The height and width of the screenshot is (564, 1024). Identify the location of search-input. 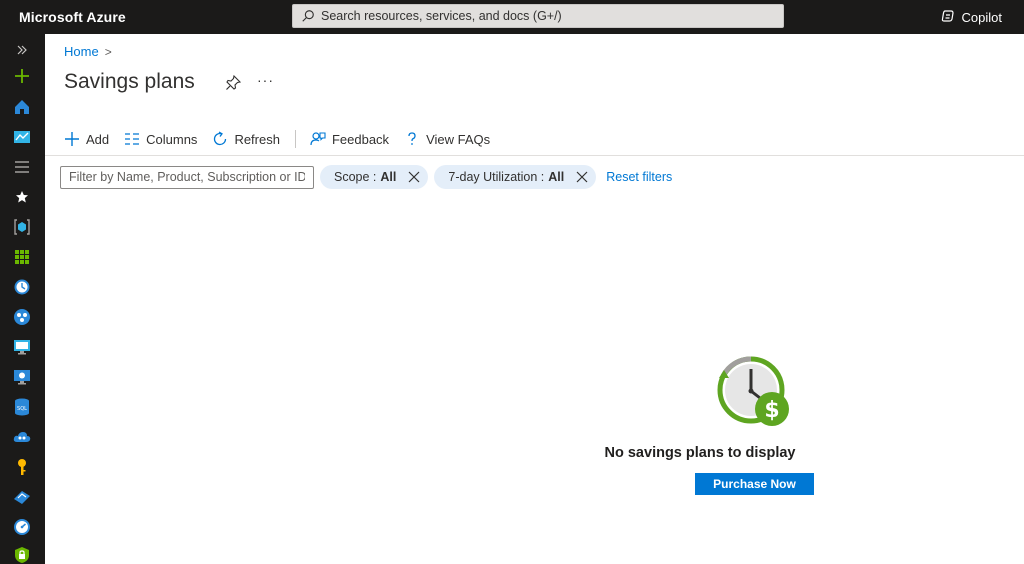
(541, 16).